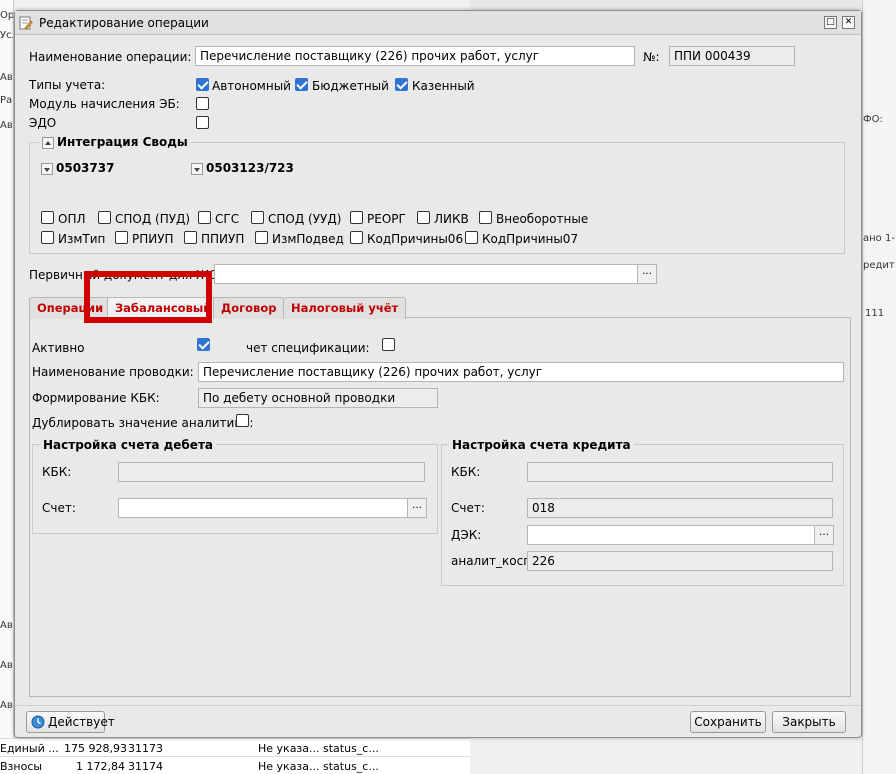  I want to click on primary-doc-label: Первичный документ для ЖО:, so click(126, 275).